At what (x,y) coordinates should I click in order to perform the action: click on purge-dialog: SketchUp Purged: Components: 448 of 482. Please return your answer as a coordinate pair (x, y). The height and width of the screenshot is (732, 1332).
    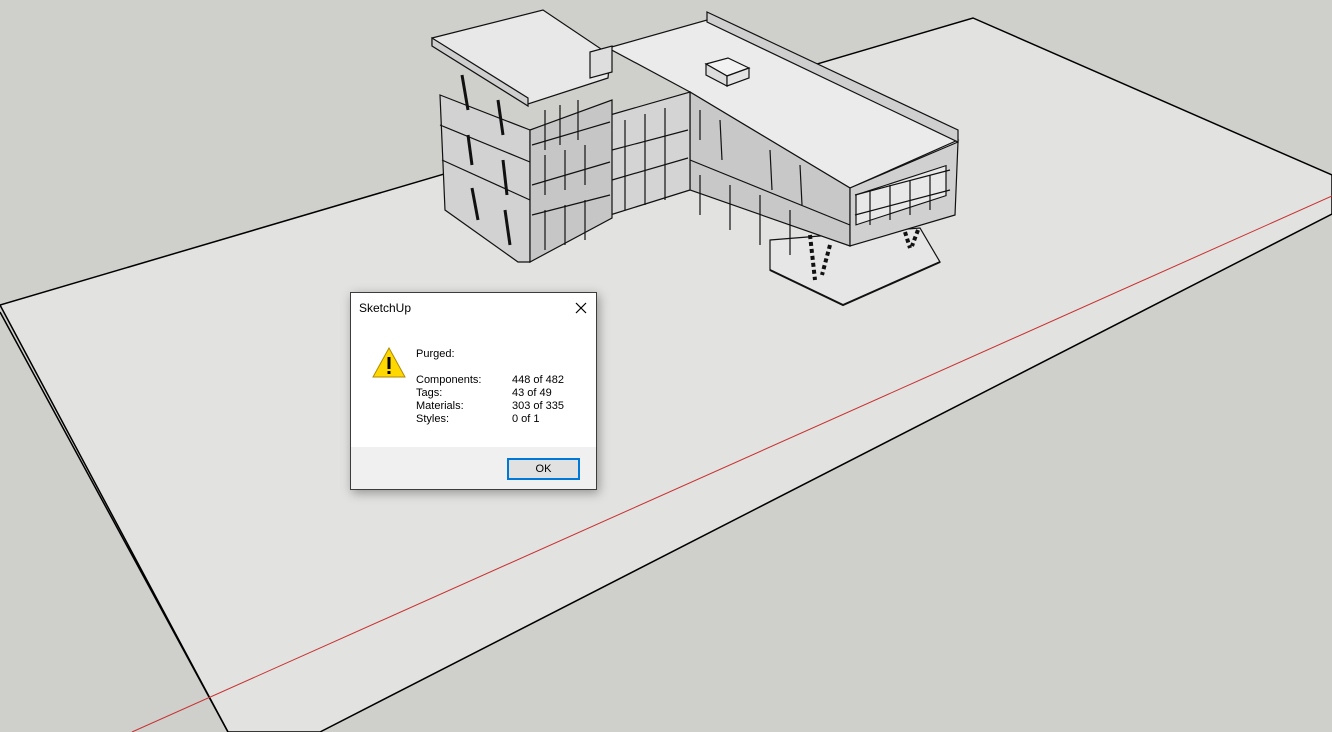
    Looking at the image, I should click on (473, 391).